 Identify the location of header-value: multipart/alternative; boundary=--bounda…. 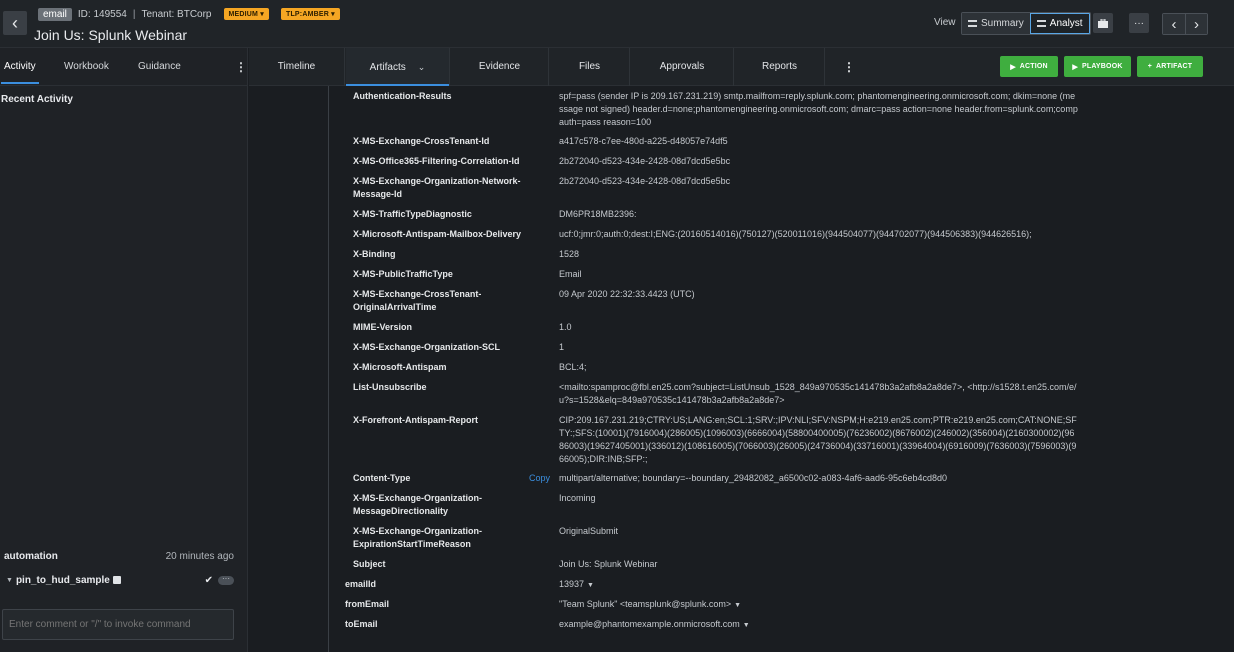
(819, 478).